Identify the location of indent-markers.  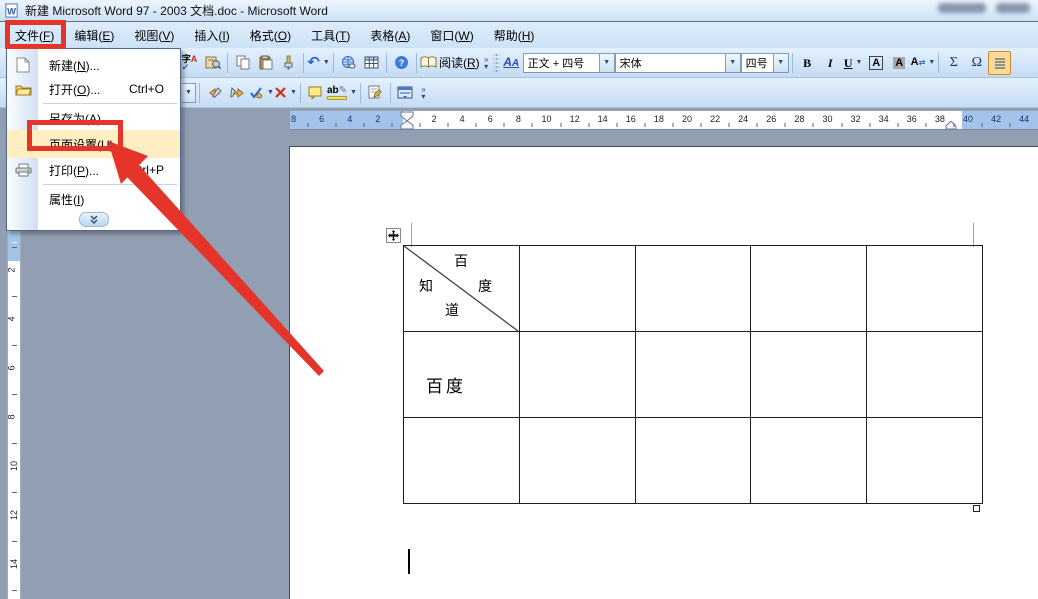
(408, 121).